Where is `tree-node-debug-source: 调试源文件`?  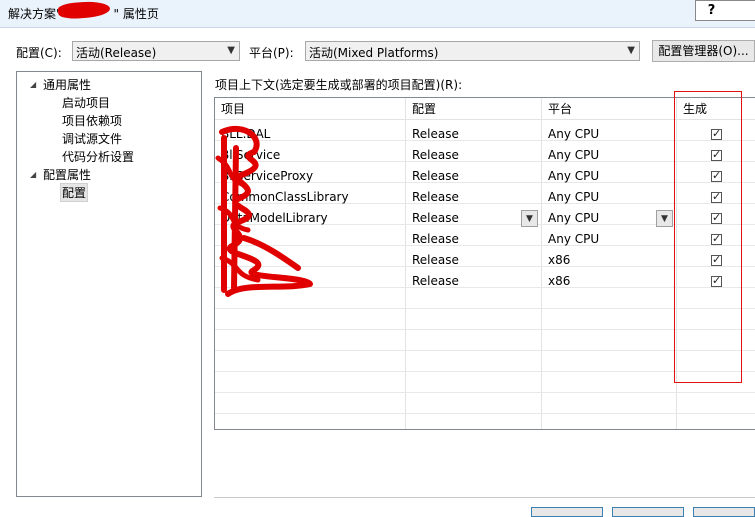
tree-node-debug-source: 调试源文件 is located at coordinates (92, 138).